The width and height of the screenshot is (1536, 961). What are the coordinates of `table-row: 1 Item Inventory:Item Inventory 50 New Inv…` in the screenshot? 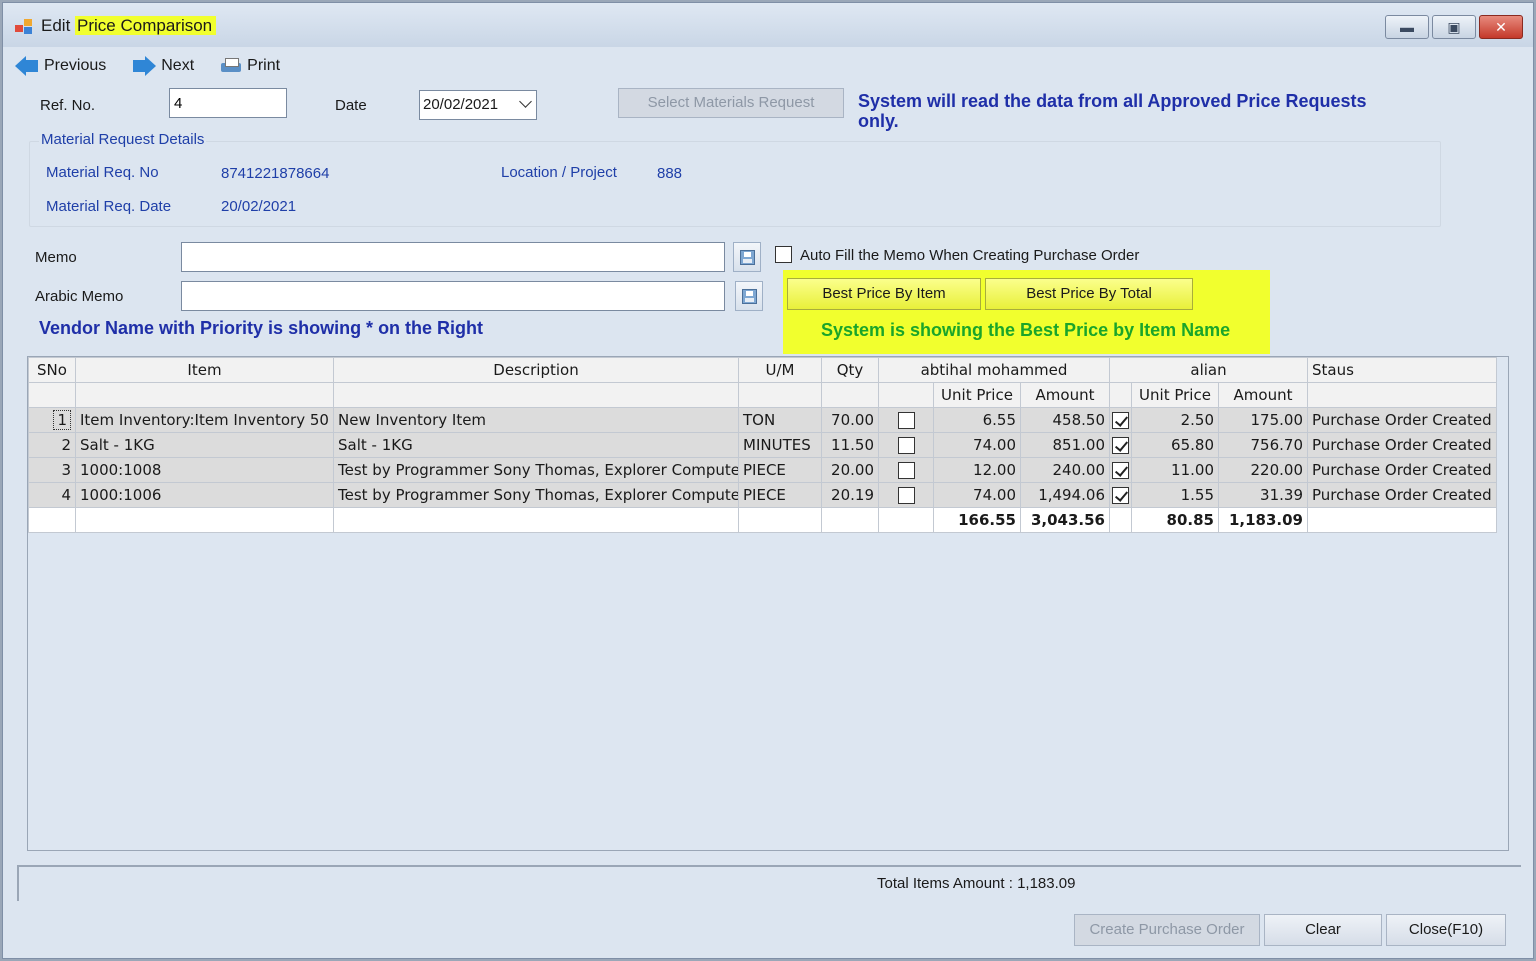 It's located at (762, 420).